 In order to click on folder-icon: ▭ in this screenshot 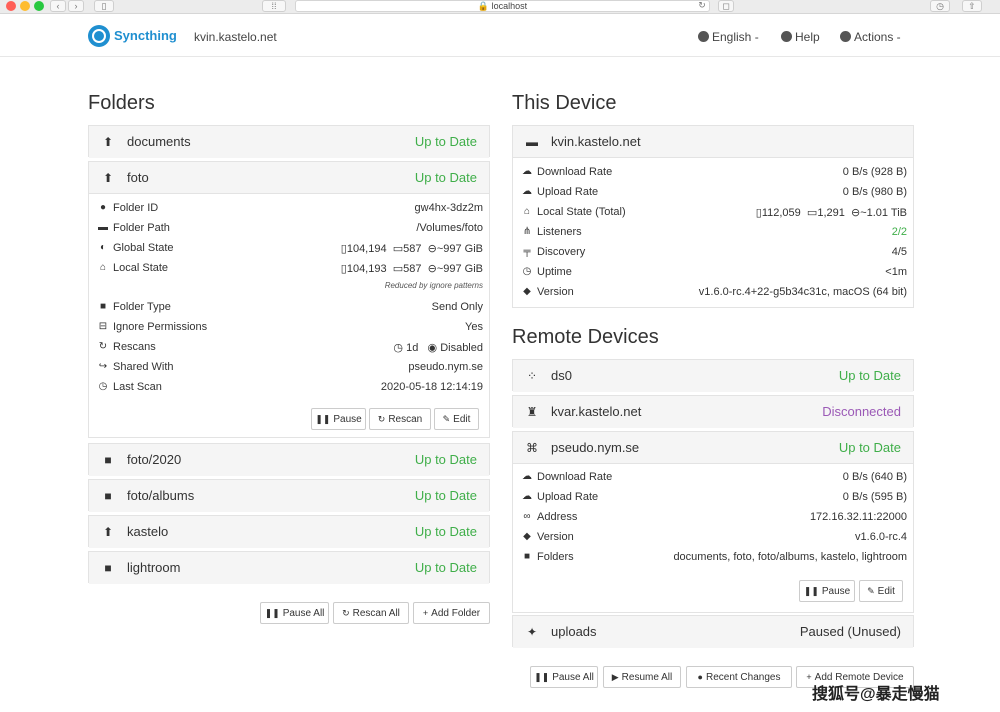, I will do `click(812, 213)`.